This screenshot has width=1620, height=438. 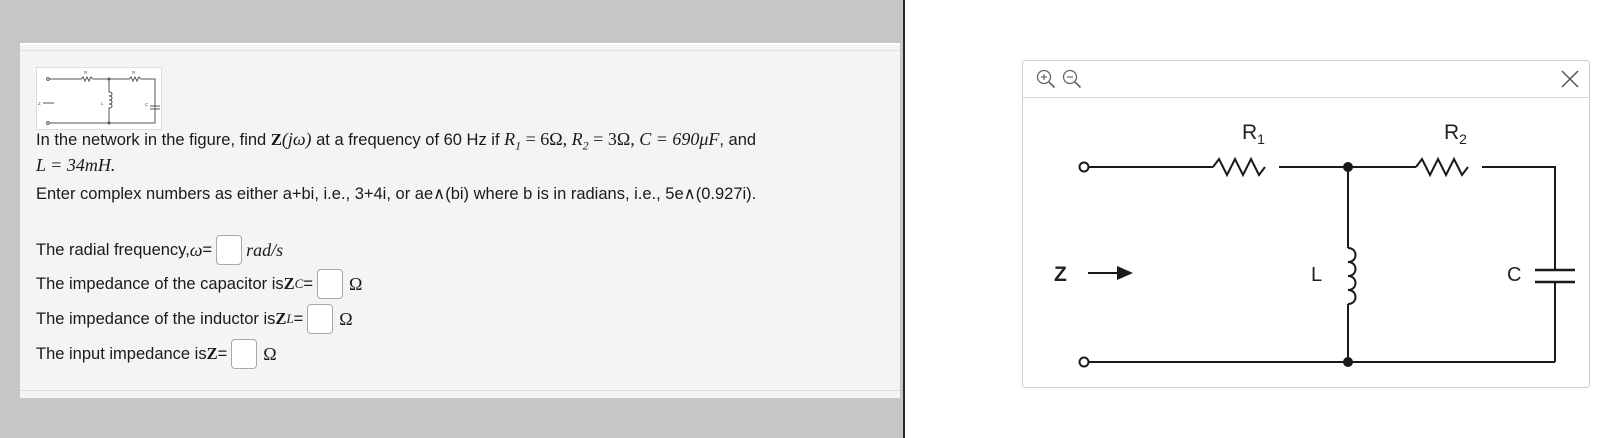 I want to click on zoom-out-button, so click(x=1072, y=79).